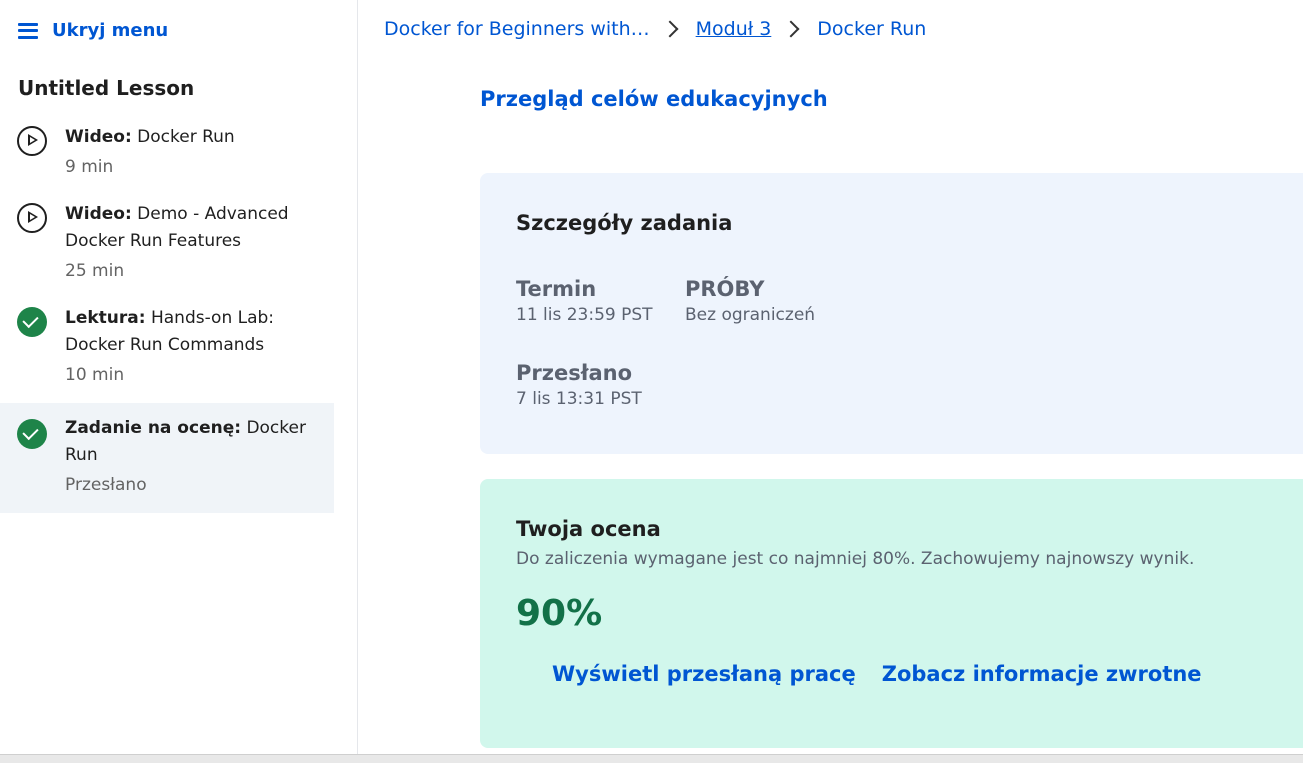  I want to click on item-status: Przesłano, so click(106, 485).